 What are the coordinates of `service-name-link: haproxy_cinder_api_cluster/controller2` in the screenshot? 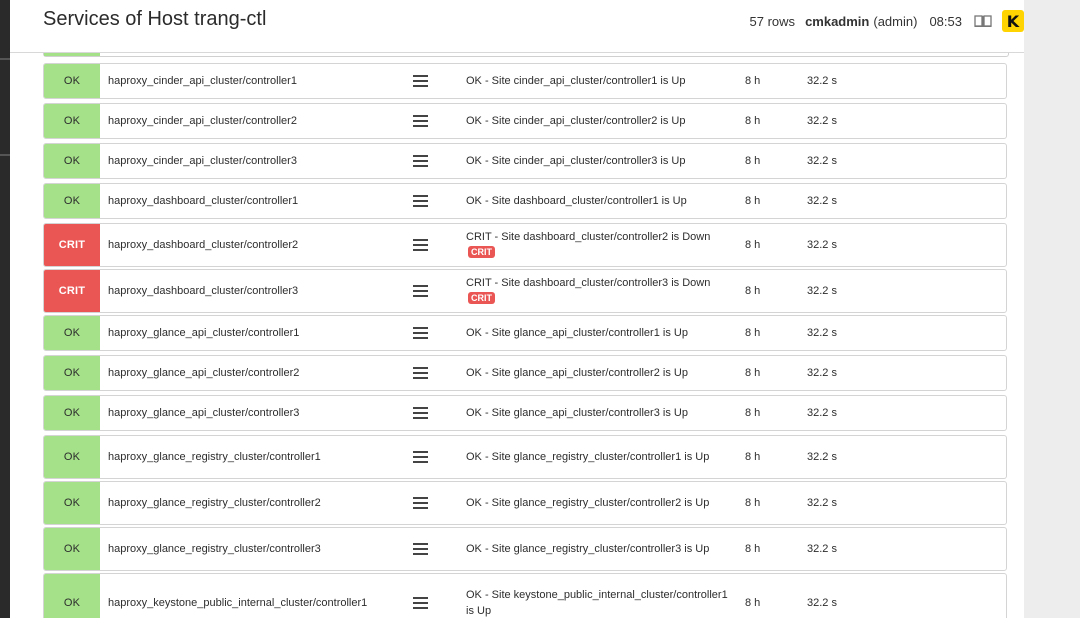 It's located at (202, 121).